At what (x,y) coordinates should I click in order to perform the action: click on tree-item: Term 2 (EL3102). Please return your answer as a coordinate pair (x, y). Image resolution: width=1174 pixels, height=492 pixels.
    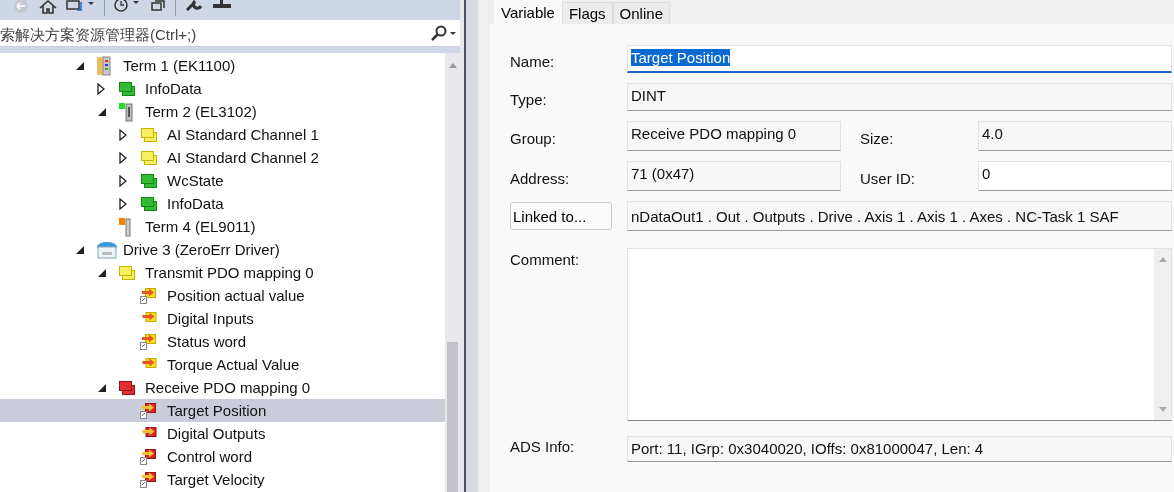
    Looking at the image, I should click on (222, 111).